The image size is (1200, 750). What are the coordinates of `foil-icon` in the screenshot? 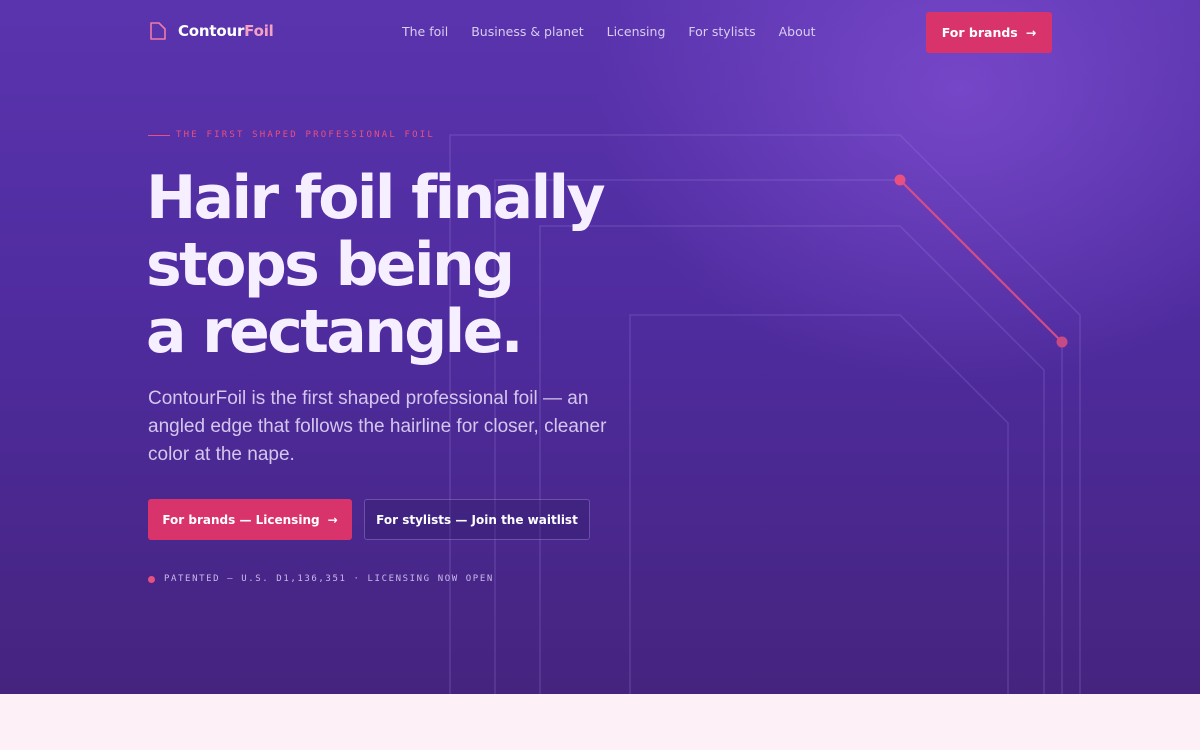 It's located at (158, 31).